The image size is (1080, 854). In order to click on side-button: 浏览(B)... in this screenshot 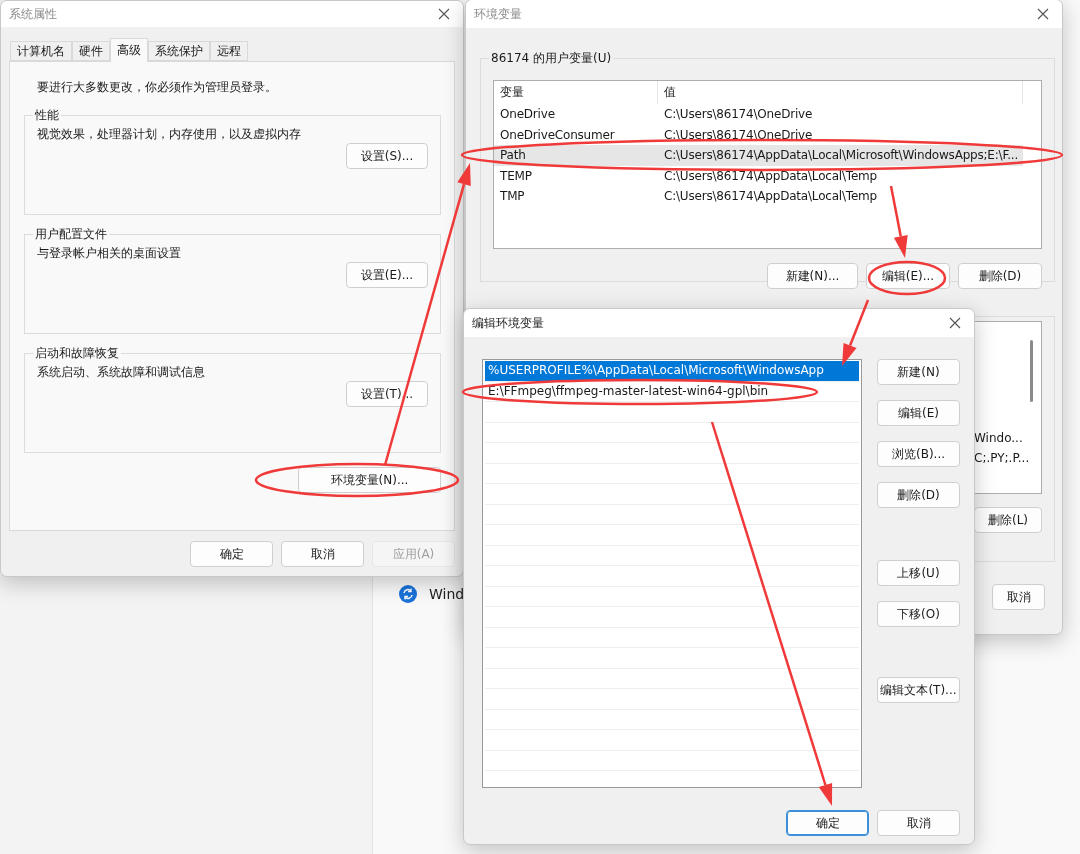, I will do `click(918, 454)`.